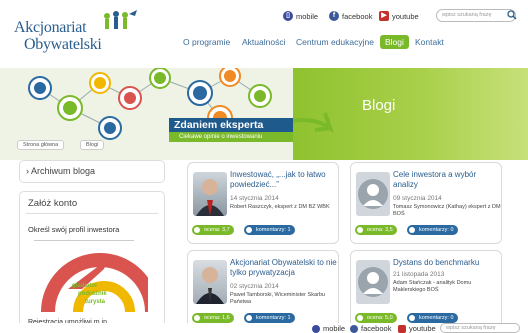  What do you see at coordinates (335, 42) in the screenshot?
I see `nav-centrum-edukacyjne: Centrum edukacyjne` at bounding box center [335, 42].